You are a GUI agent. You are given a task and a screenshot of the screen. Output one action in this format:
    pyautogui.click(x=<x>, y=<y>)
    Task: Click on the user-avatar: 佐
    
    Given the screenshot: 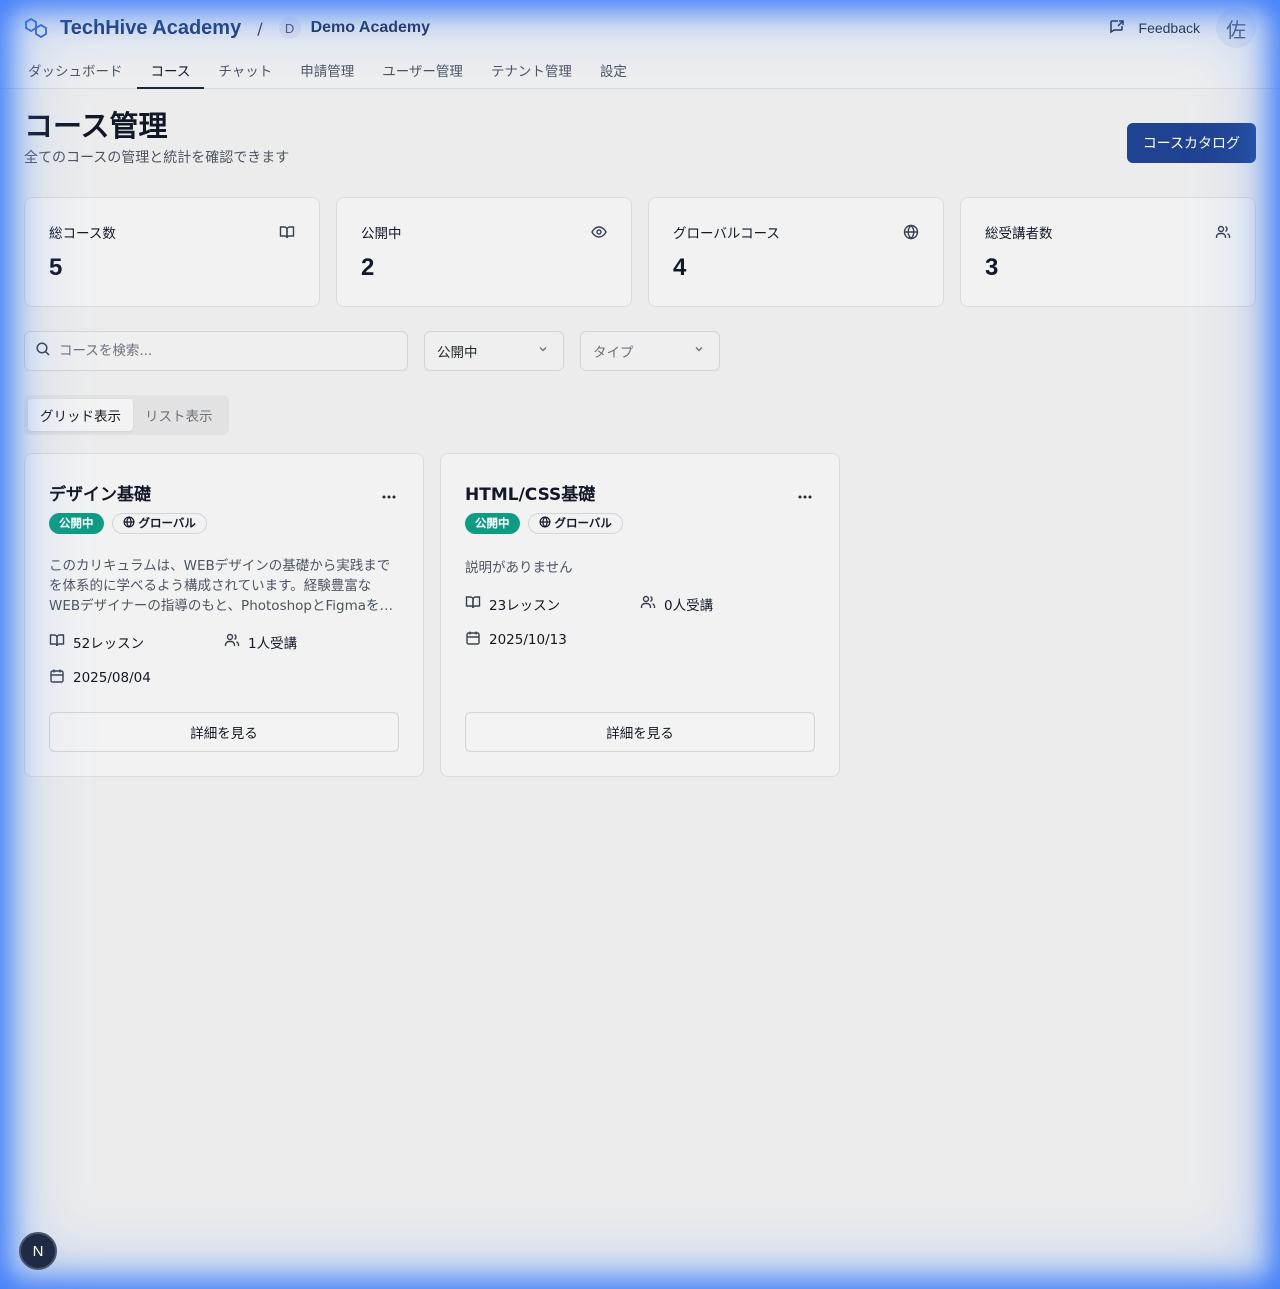 What is the action you would take?
    pyautogui.click(x=1236, y=28)
    